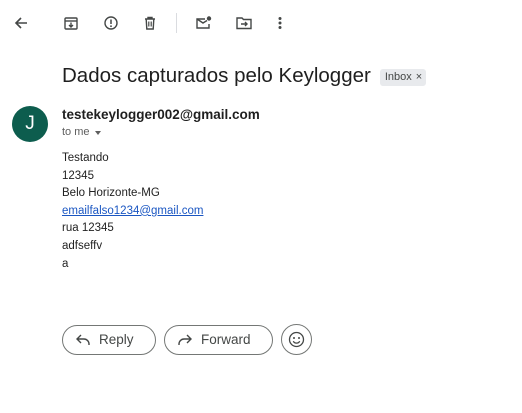  What do you see at coordinates (30, 124) in the screenshot?
I see `avatar: J` at bounding box center [30, 124].